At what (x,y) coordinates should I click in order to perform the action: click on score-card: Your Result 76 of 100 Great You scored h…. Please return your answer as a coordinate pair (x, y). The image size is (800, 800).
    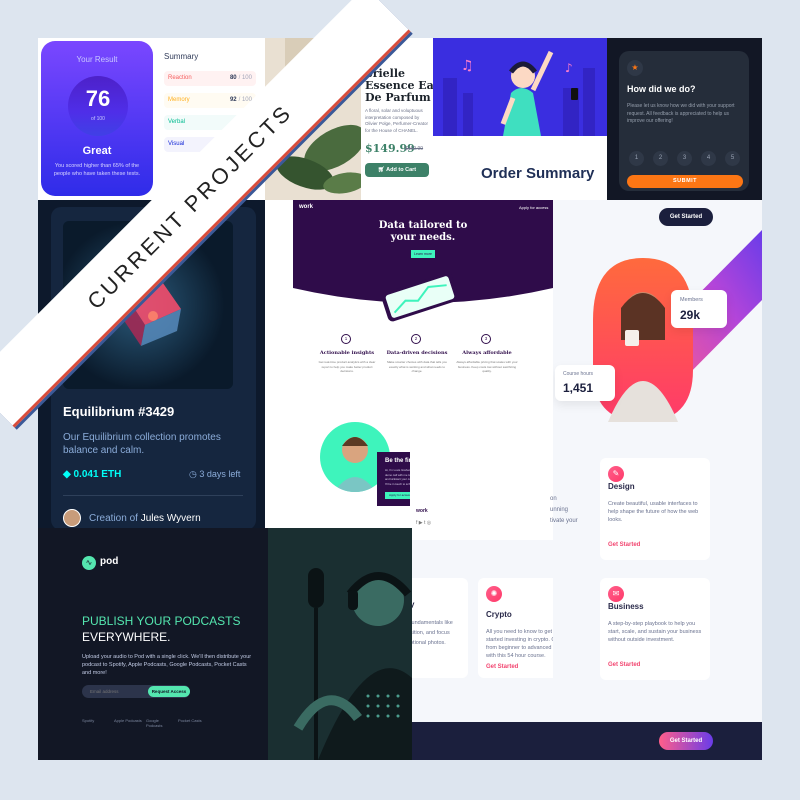
    Looking at the image, I should click on (97, 118).